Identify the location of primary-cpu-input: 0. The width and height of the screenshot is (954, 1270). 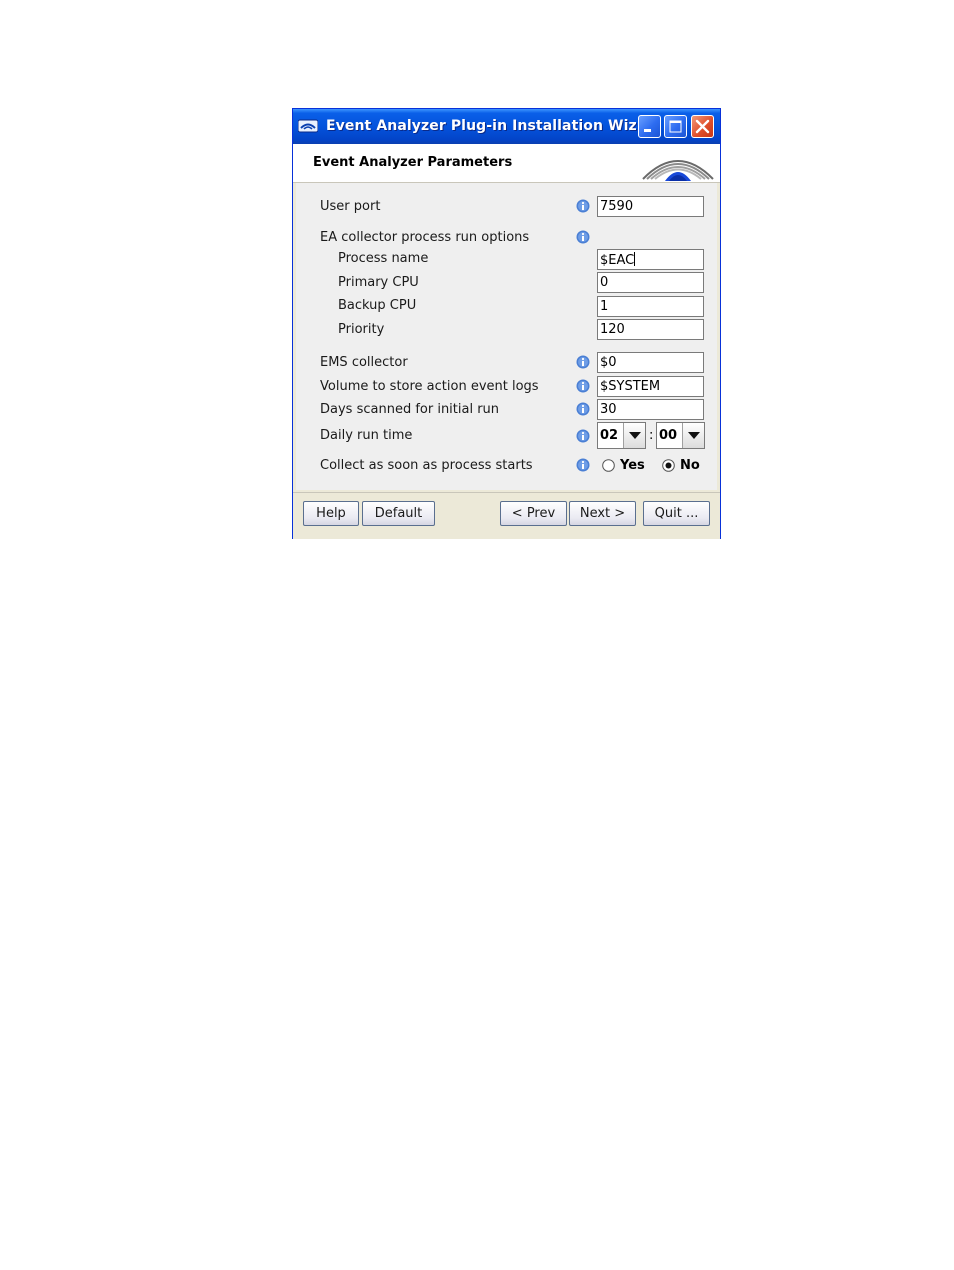
(650, 282).